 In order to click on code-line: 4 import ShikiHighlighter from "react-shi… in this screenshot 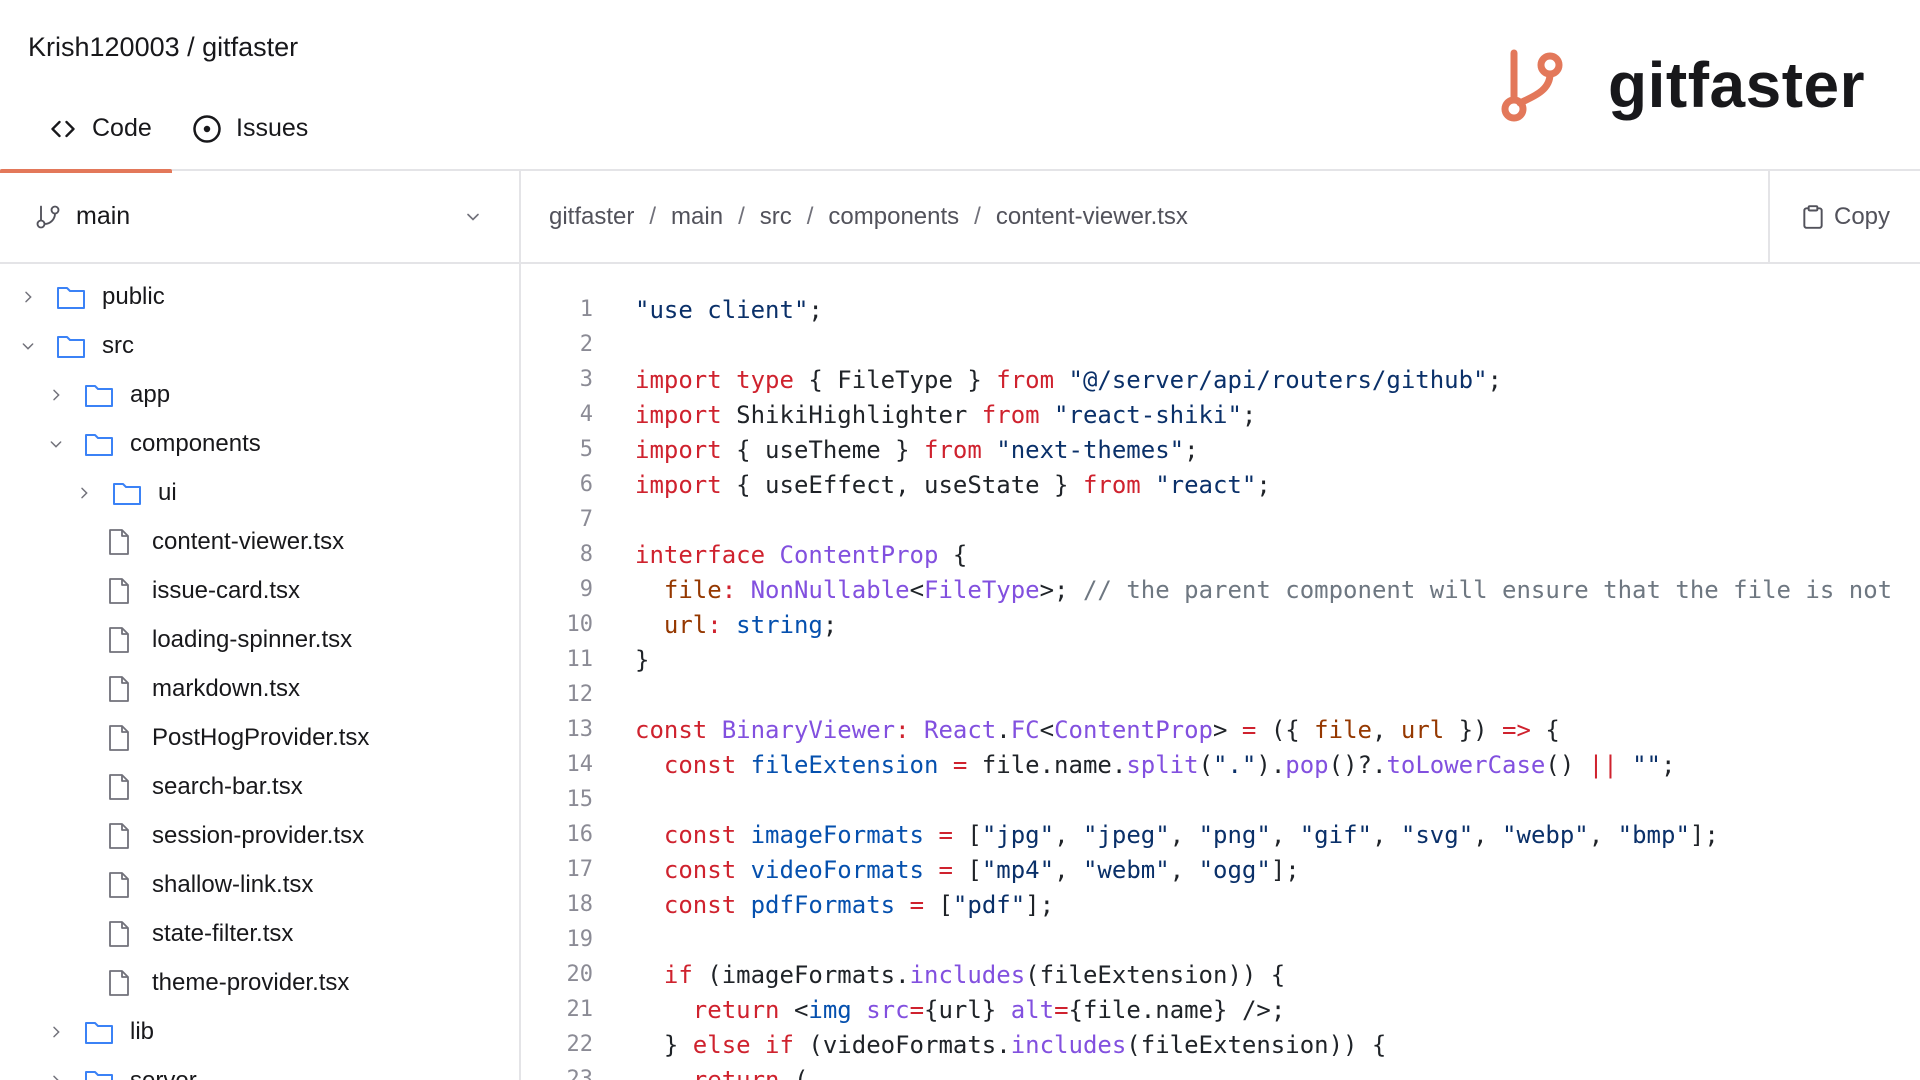, I will do `click(1220, 414)`.